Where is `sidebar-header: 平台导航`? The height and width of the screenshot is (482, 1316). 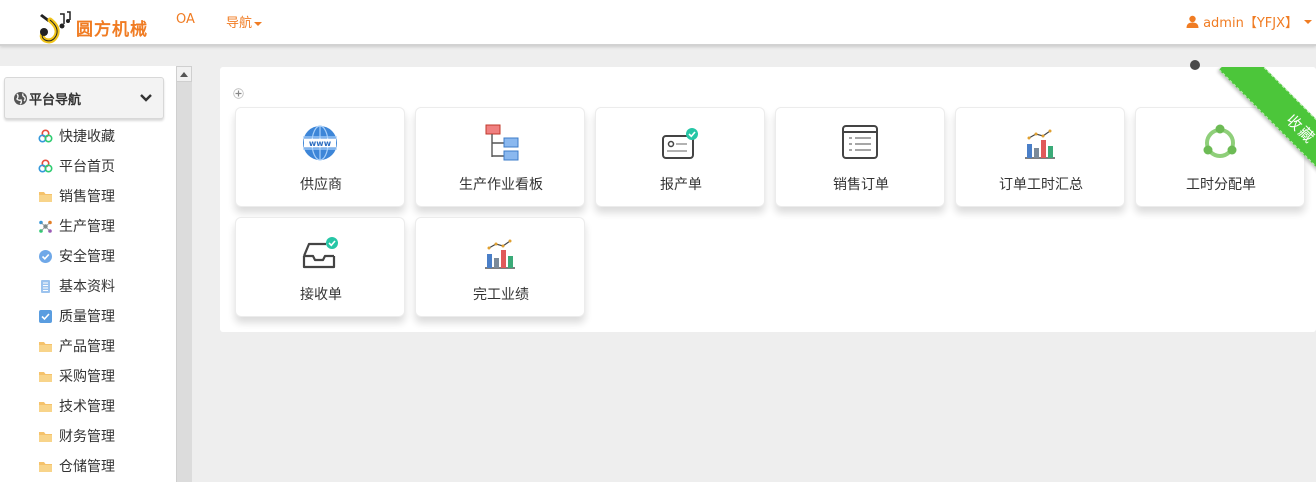 sidebar-header: 平台导航 is located at coordinates (84, 98).